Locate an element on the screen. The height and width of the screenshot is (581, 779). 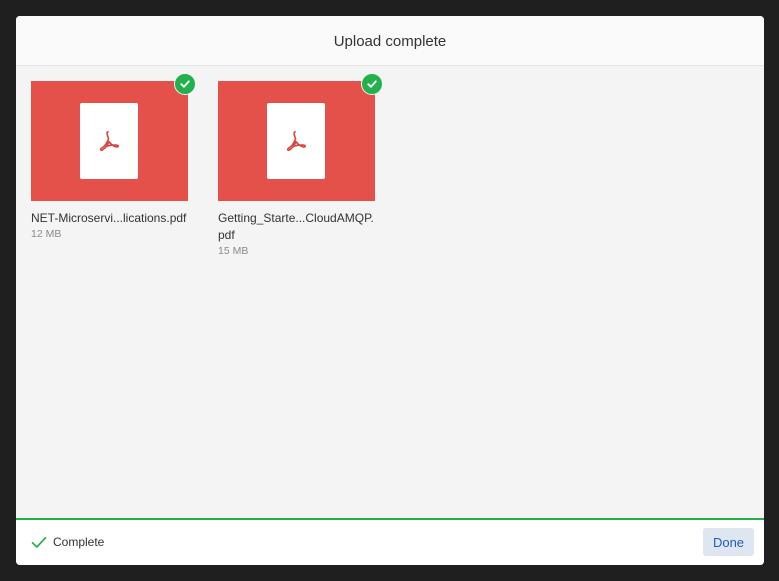
dialog-header: Upload complete is located at coordinates (390, 41).